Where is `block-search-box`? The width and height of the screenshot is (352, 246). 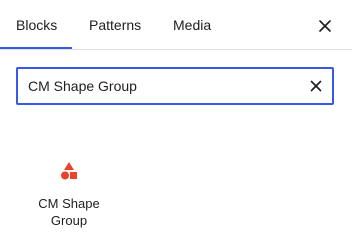
block-search-box is located at coordinates (175, 86).